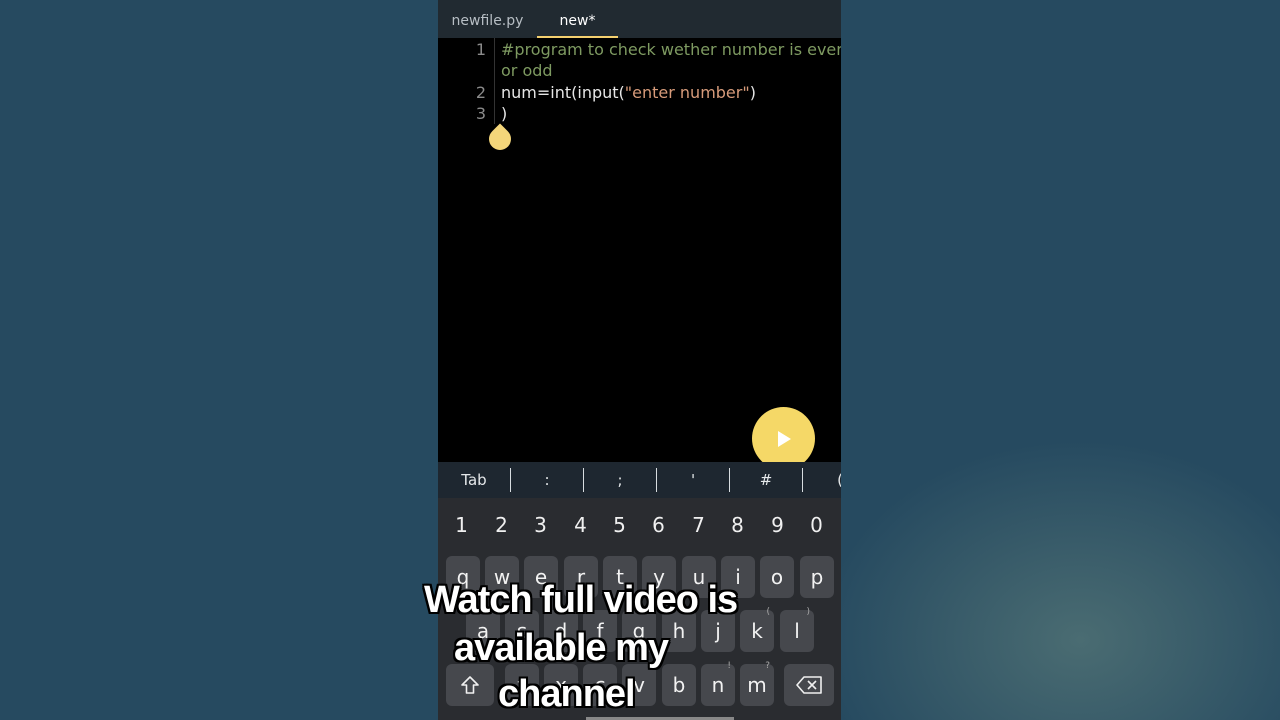 This screenshot has height=720, width=1280. Describe the element at coordinates (802, 480) in the screenshot. I see `divider` at that location.